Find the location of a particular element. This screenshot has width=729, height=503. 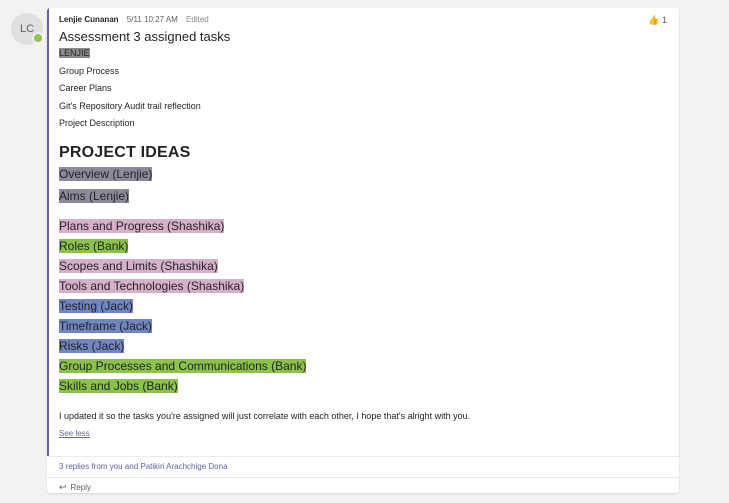

idea-item: Timeframe (Jack) is located at coordinates (363, 326).